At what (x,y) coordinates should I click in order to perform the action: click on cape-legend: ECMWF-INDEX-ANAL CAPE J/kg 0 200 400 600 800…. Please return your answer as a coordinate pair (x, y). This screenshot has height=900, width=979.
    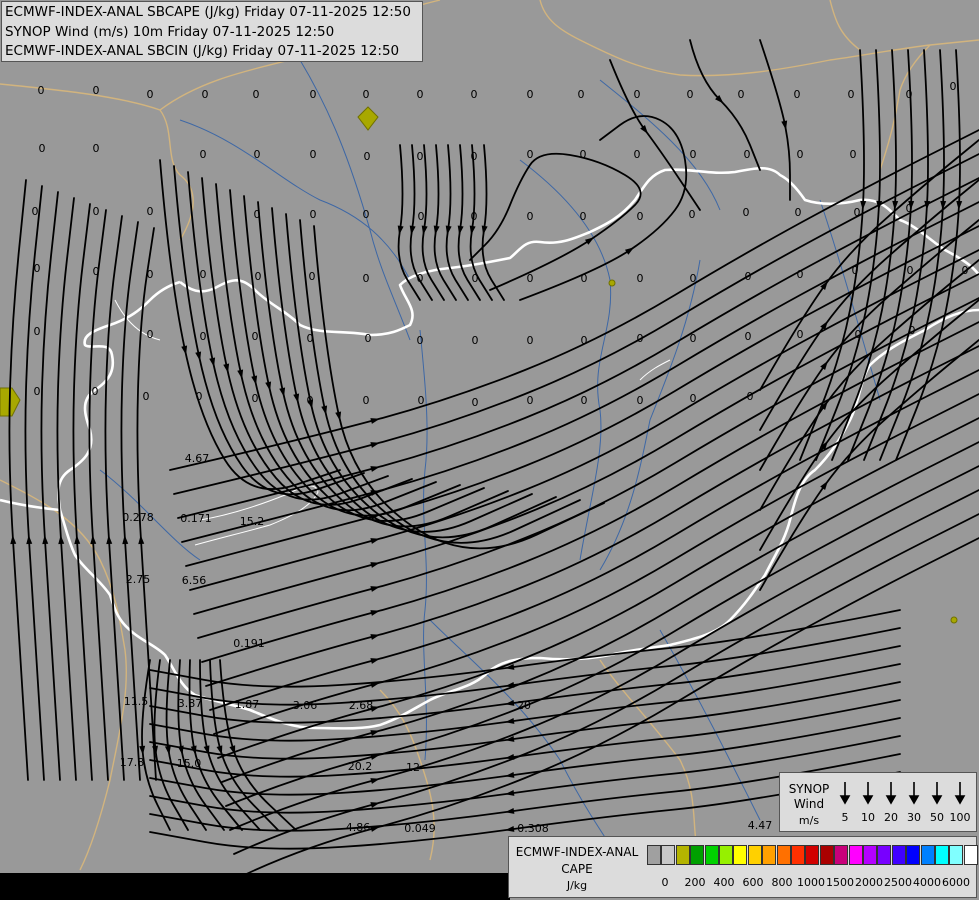
    Looking at the image, I should click on (743, 867).